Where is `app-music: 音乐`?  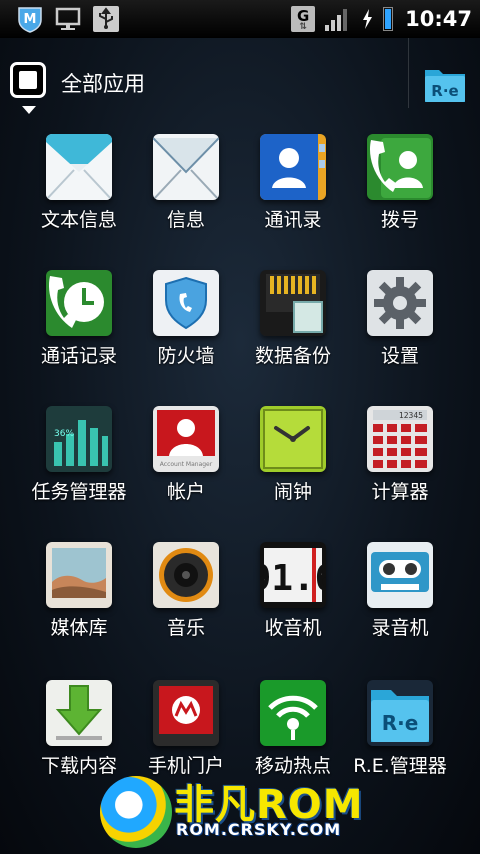 app-music: 音乐 is located at coordinates (186, 604).